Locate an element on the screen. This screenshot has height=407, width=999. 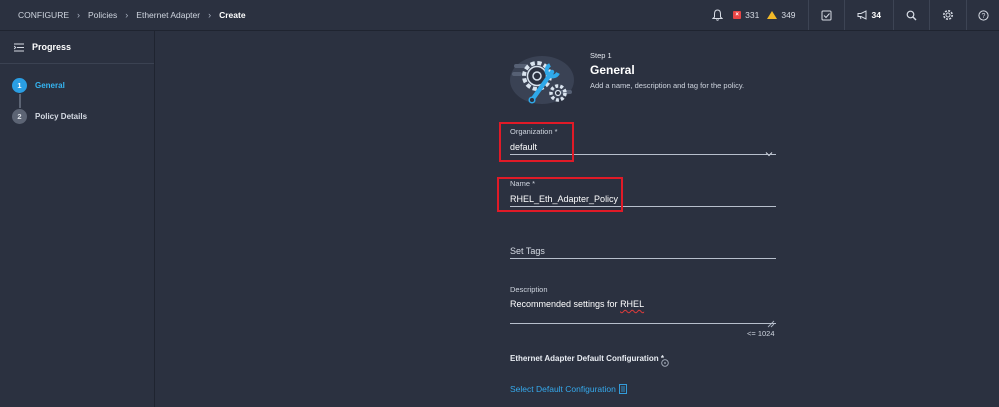
step-general: 1 General is located at coordinates (38, 85).